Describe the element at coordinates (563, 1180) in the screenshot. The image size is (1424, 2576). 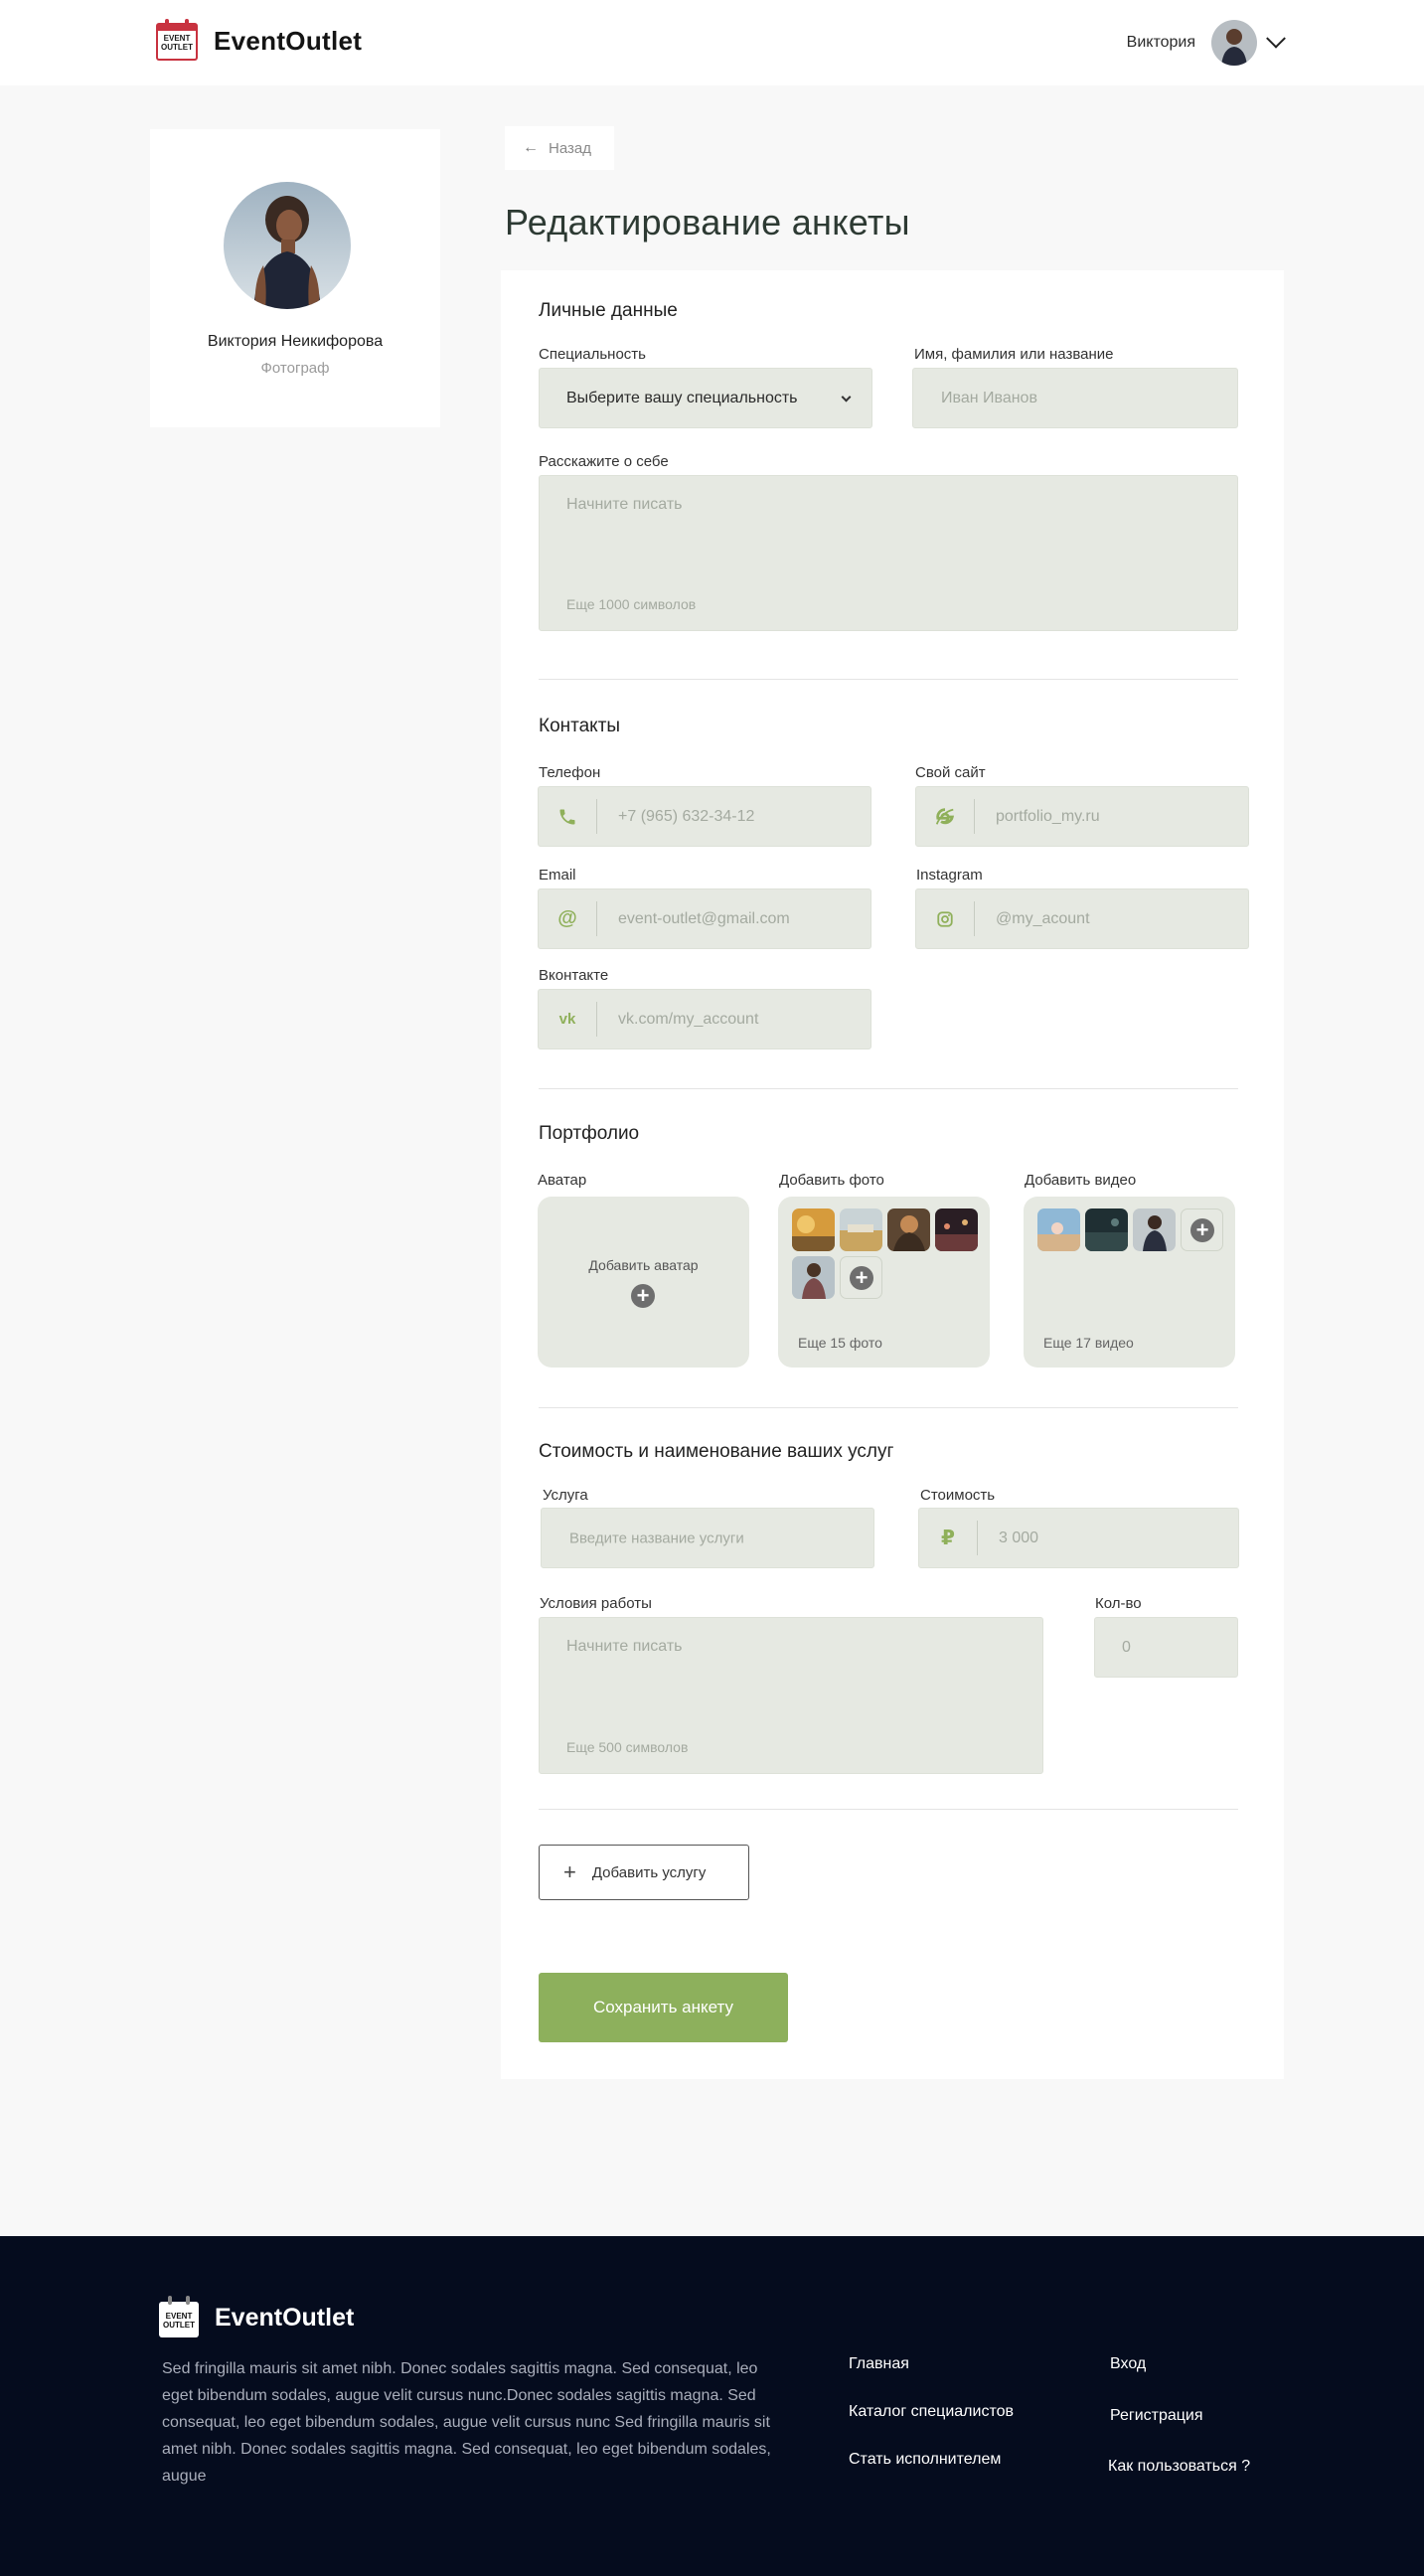
I see `avatar-label: Аватар` at that location.